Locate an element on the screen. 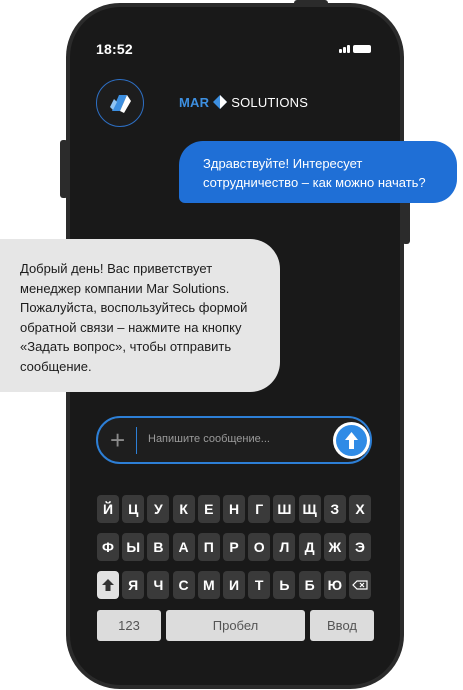 Image resolution: width=463 pixels, height=690 pixels. key-Д: Д is located at coordinates (309, 547).